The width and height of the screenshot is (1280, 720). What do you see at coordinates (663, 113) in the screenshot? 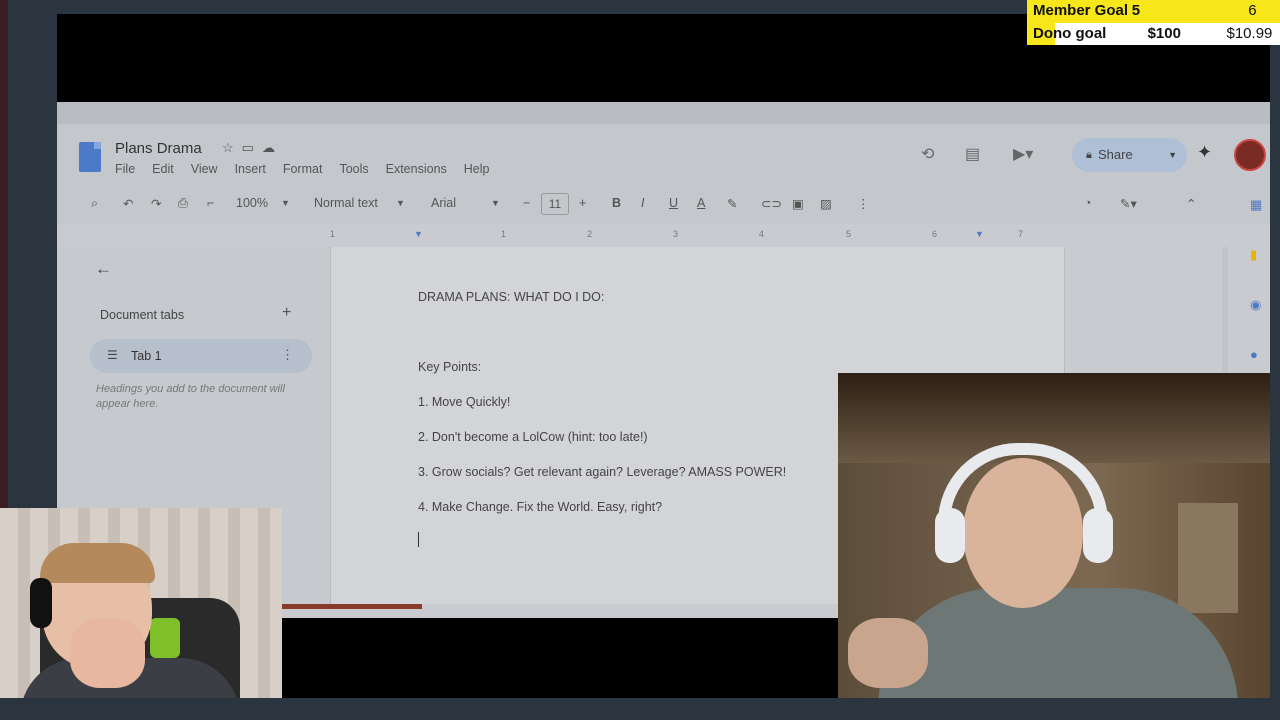
I see `browser-bar` at bounding box center [663, 113].